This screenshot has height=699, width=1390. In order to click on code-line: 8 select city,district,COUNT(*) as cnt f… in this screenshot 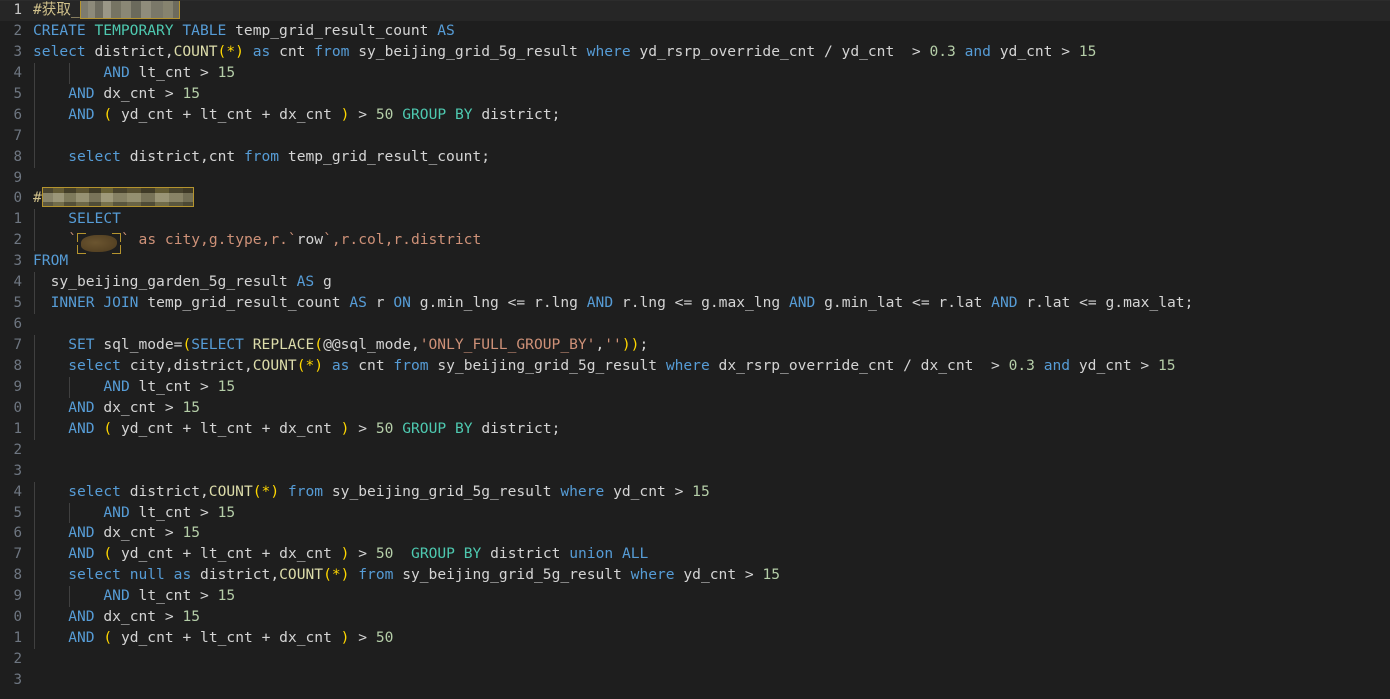, I will do `click(695, 366)`.